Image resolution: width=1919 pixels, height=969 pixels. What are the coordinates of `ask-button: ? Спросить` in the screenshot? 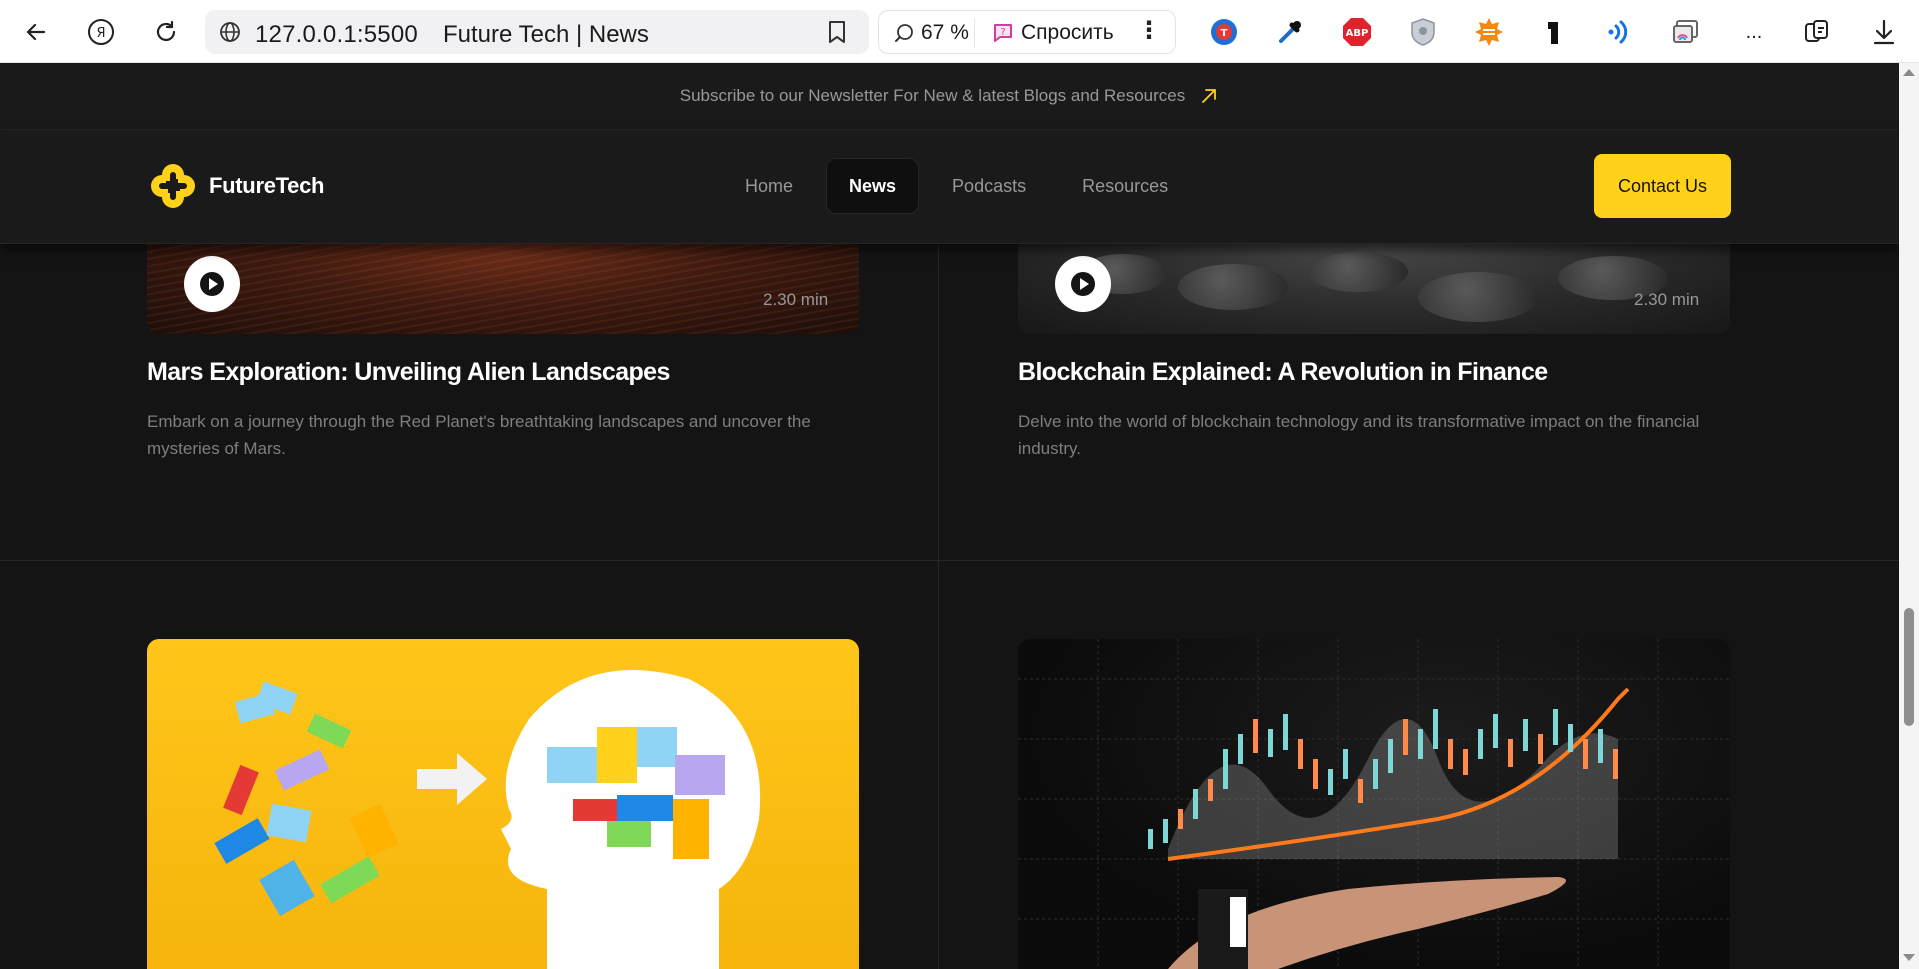 It's located at (1052, 33).